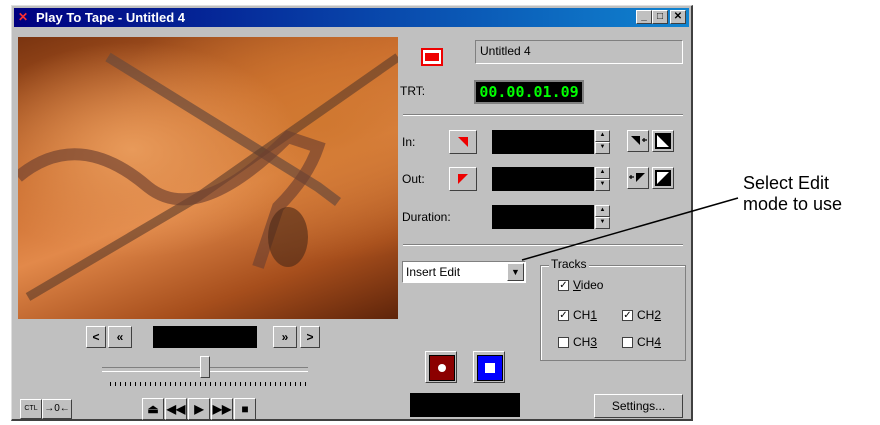  I want to click on callout-text: Select Edit mode to use, so click(792, 194).